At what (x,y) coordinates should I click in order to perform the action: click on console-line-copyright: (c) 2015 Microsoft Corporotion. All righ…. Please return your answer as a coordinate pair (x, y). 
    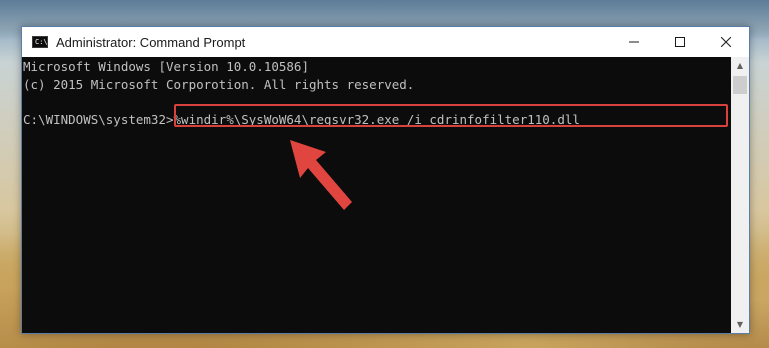
    Looking at the image, I should click on (219, 84).